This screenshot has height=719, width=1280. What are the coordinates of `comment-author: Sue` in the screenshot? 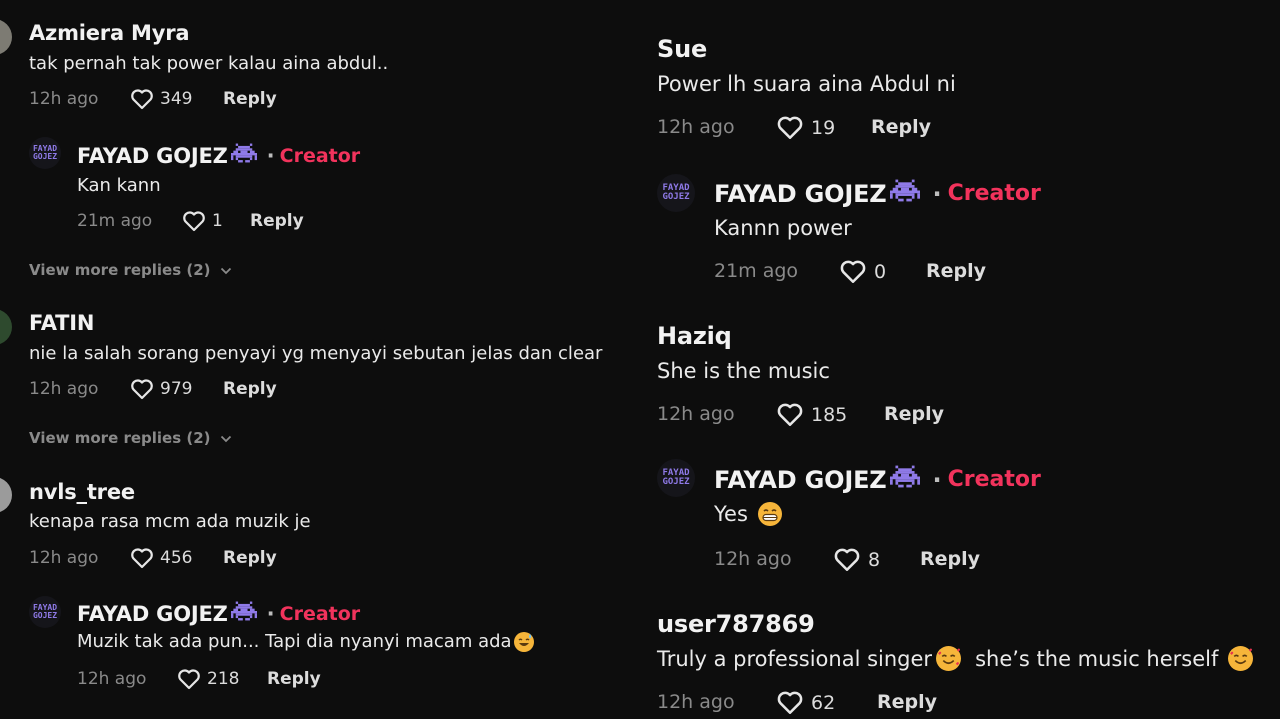 It's located at (682, 49).